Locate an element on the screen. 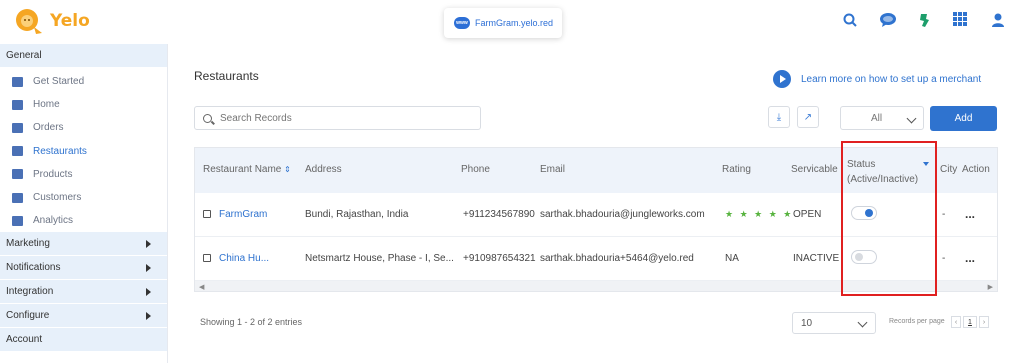 This screenshot has height=363, width=1024. sidebar-item-label: Get Started is located at coordinates (59, 82).